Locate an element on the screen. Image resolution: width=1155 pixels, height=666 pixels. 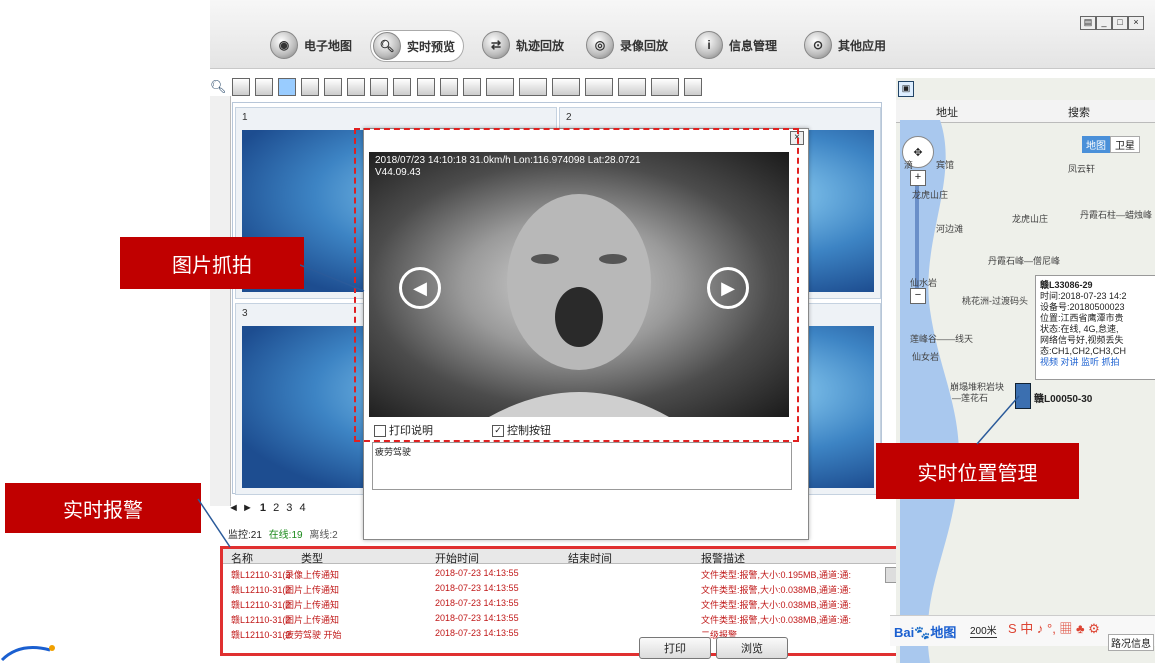
popup-state: 状态:在线, 4G,怠速, is located at coordinates (1079, 329).